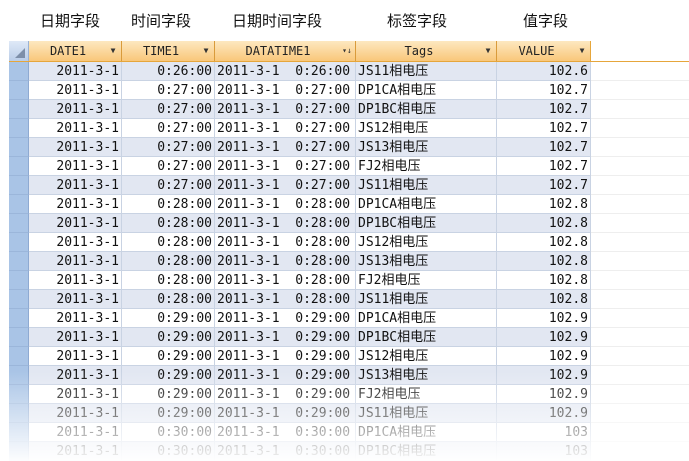 This screenshot has width=689, height=461. What do you see at coordinates (285, 51) in the screenshot?
I see `column-header-datatime1: DATATIME1 ▾↓` at bounding box center [285, 51].